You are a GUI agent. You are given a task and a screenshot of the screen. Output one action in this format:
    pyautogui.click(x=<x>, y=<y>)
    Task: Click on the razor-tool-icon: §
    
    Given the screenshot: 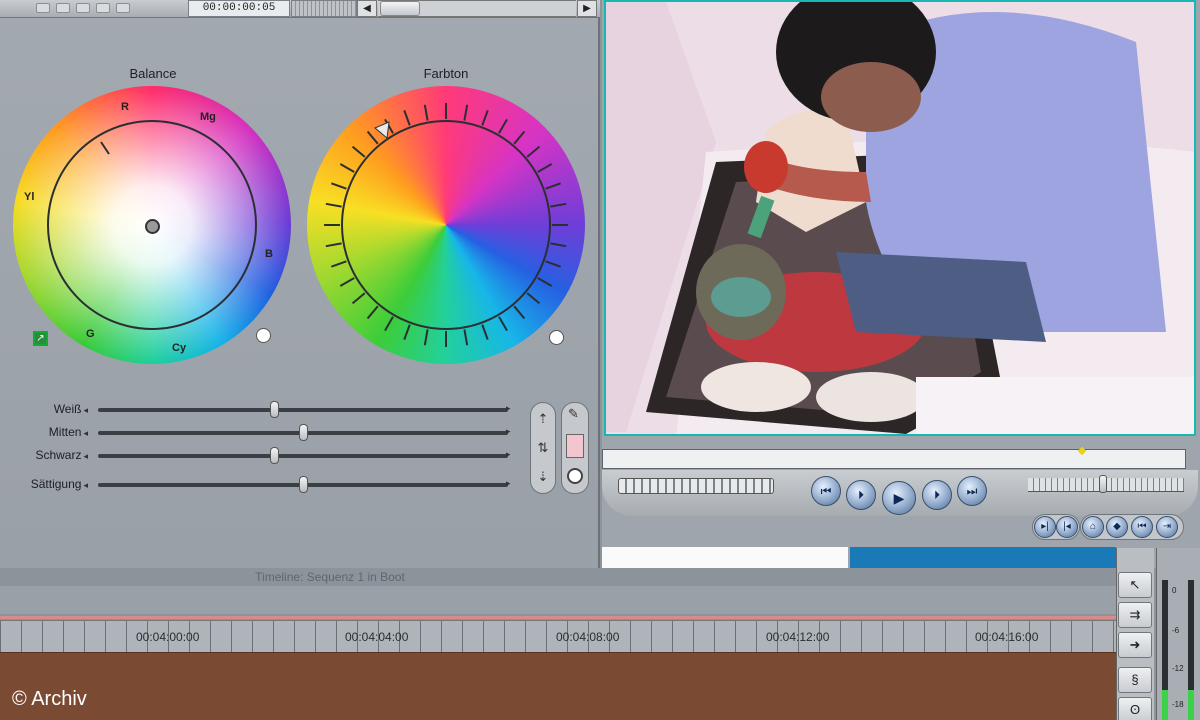 What is the action you would take?
    pyautogui.click(x=1135, y=680)
    